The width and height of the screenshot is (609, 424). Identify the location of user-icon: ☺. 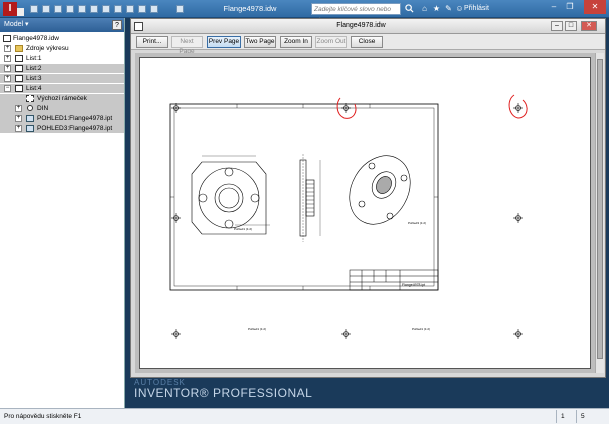
(459, 9).